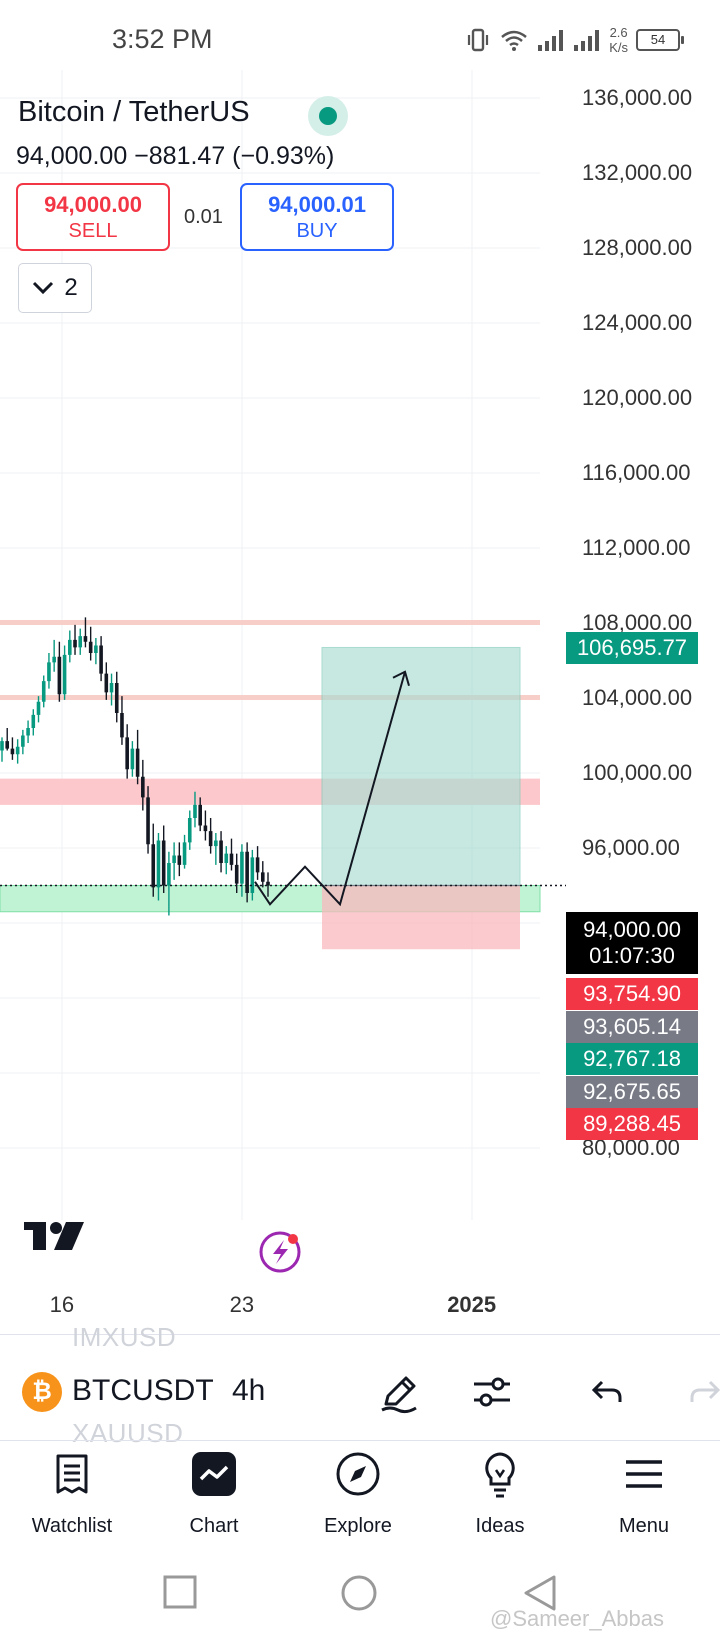 The image size is (720, 1640). I want to click on time-tick-label: 16, so click(62, 1304).